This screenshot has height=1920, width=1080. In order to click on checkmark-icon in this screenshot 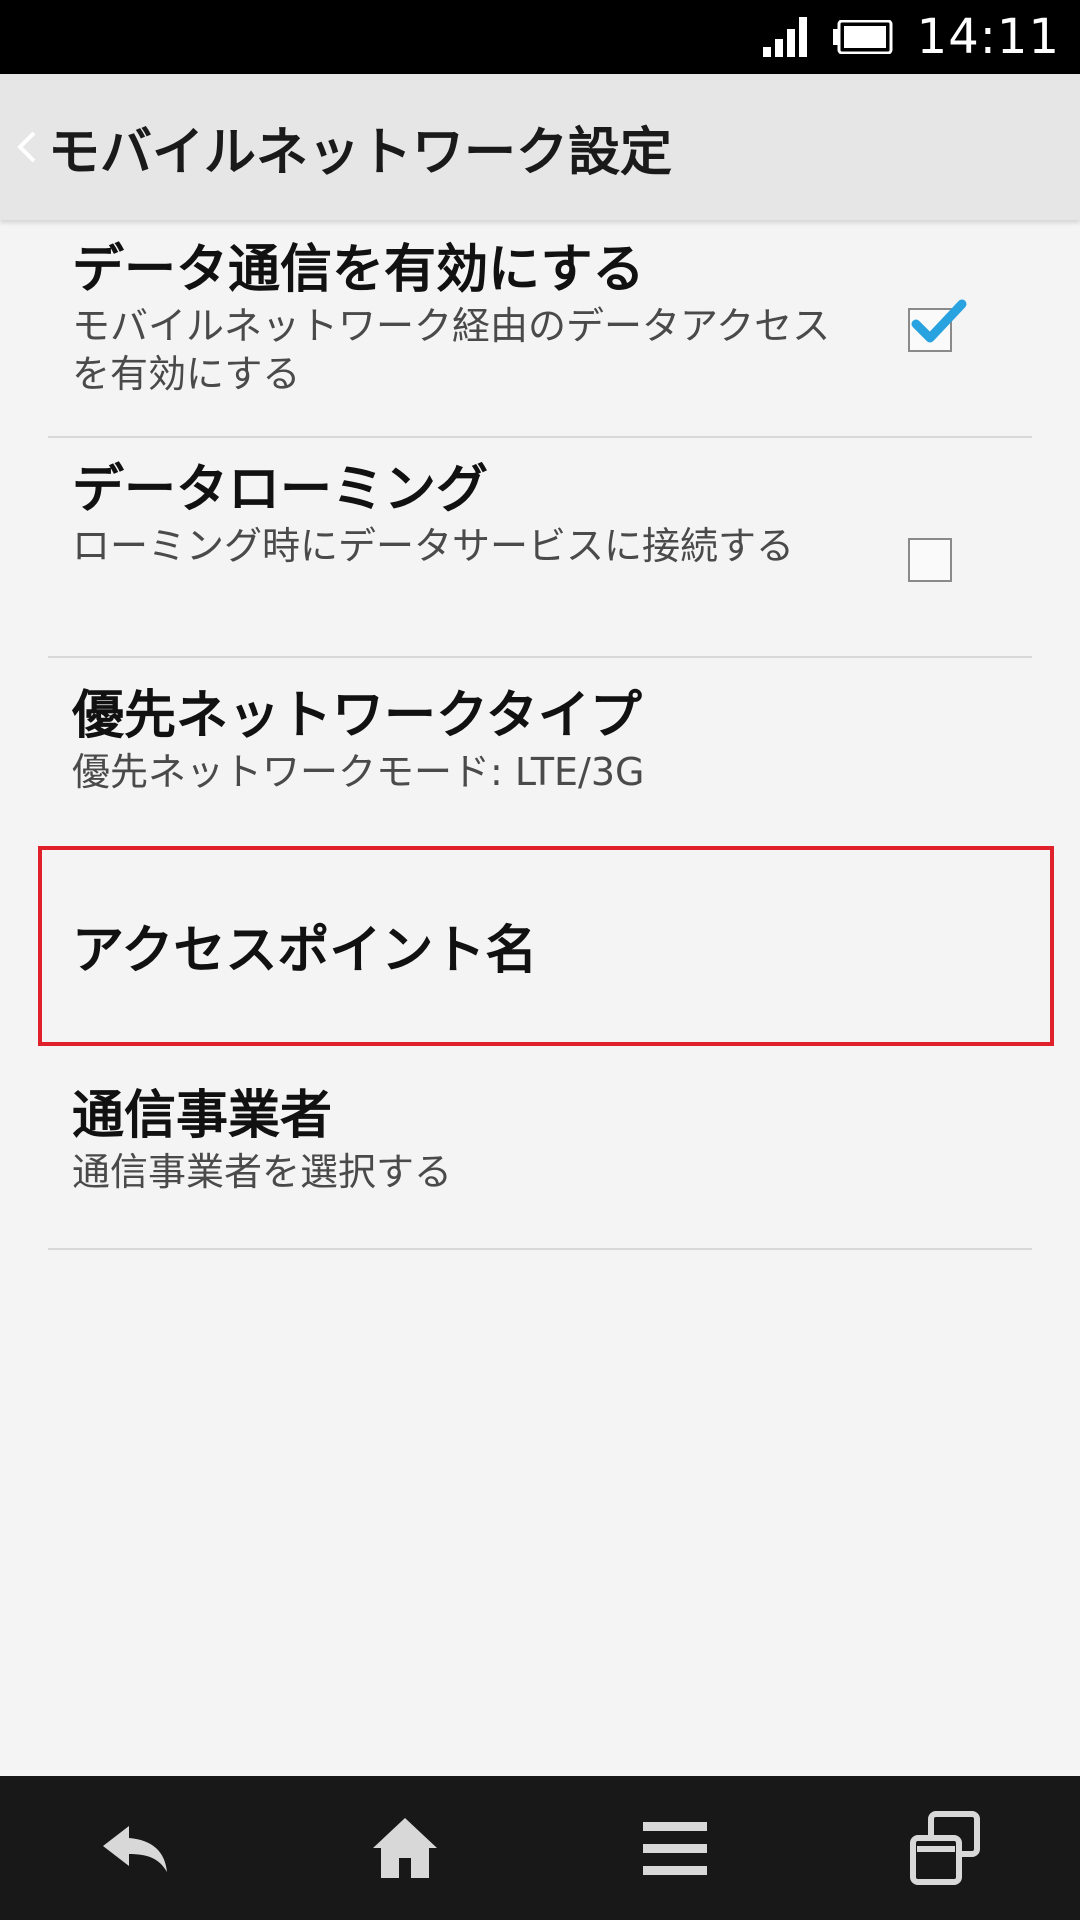, I will do `click(939, 321)`.